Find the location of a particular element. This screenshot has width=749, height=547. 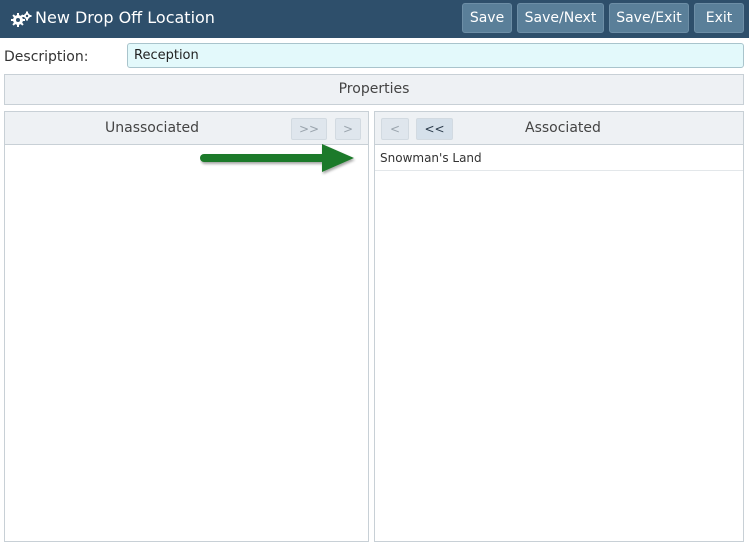

associated-title: Associated is located at coordinates (563, 128).